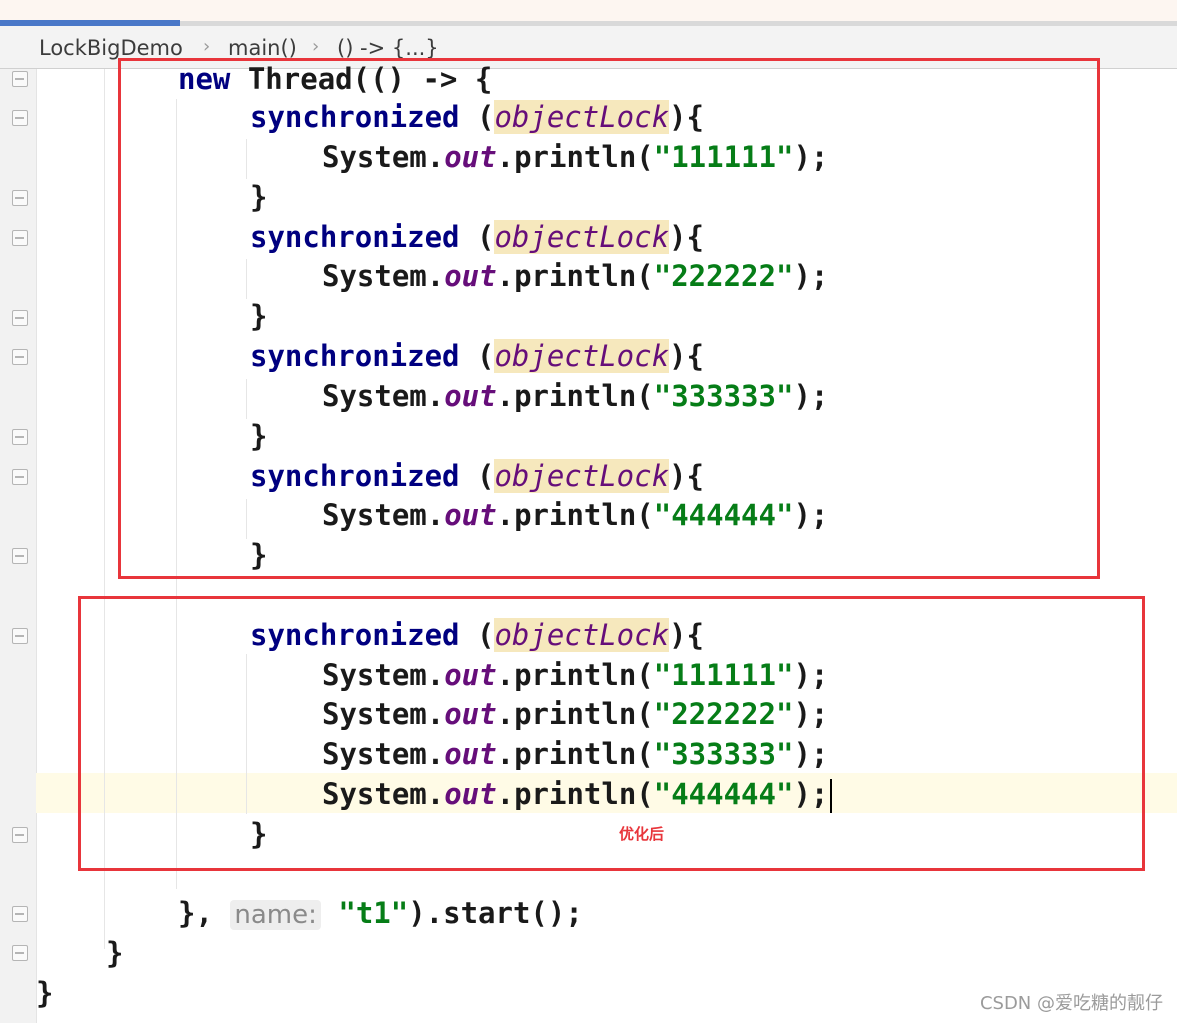  I want to click on top-bar, so click(588, 10).